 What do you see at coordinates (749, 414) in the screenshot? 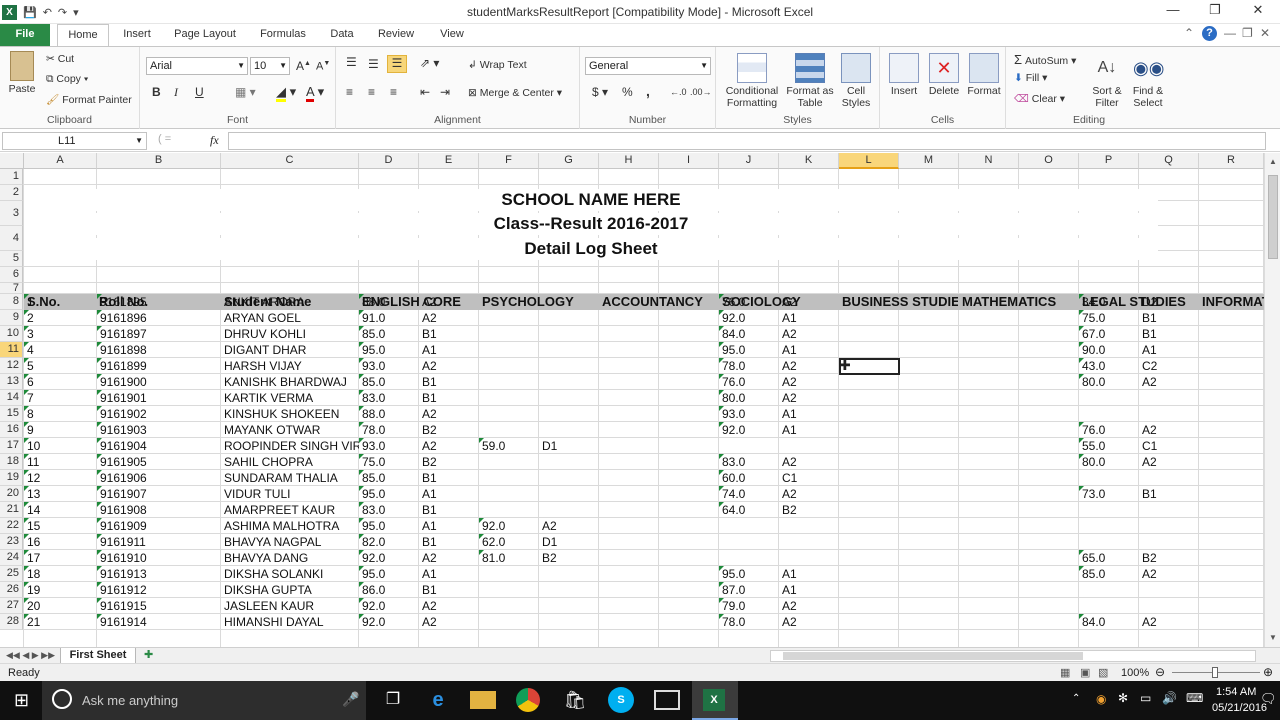
I see `cell-soc: 93.0` at bounding box center [749, 414].